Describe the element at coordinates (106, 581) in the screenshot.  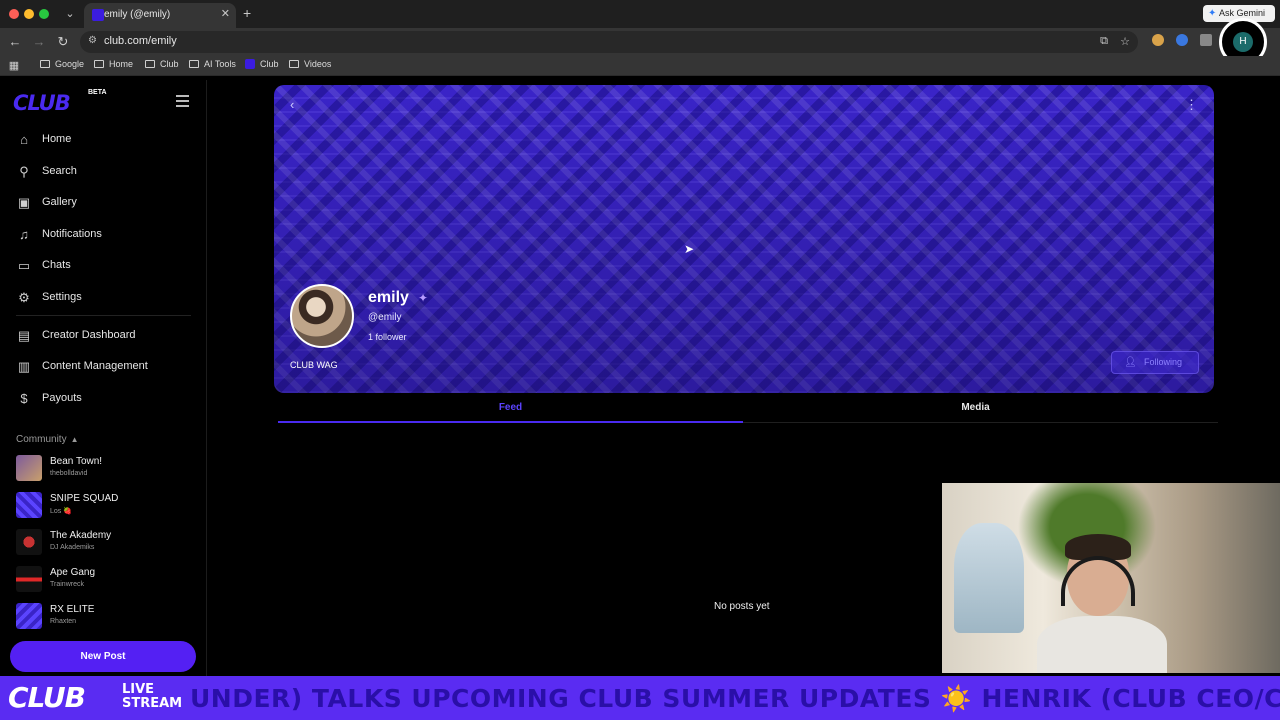
I see `community-item: Ape Gang Trainwreck` at that location.